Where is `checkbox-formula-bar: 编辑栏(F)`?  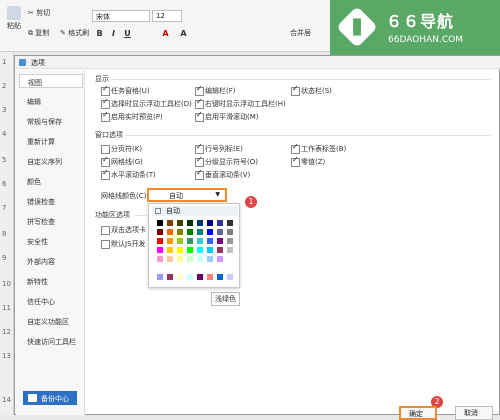 checkbox-formula-bar: 编辑栏(F) is located at coordinates (215, 90).